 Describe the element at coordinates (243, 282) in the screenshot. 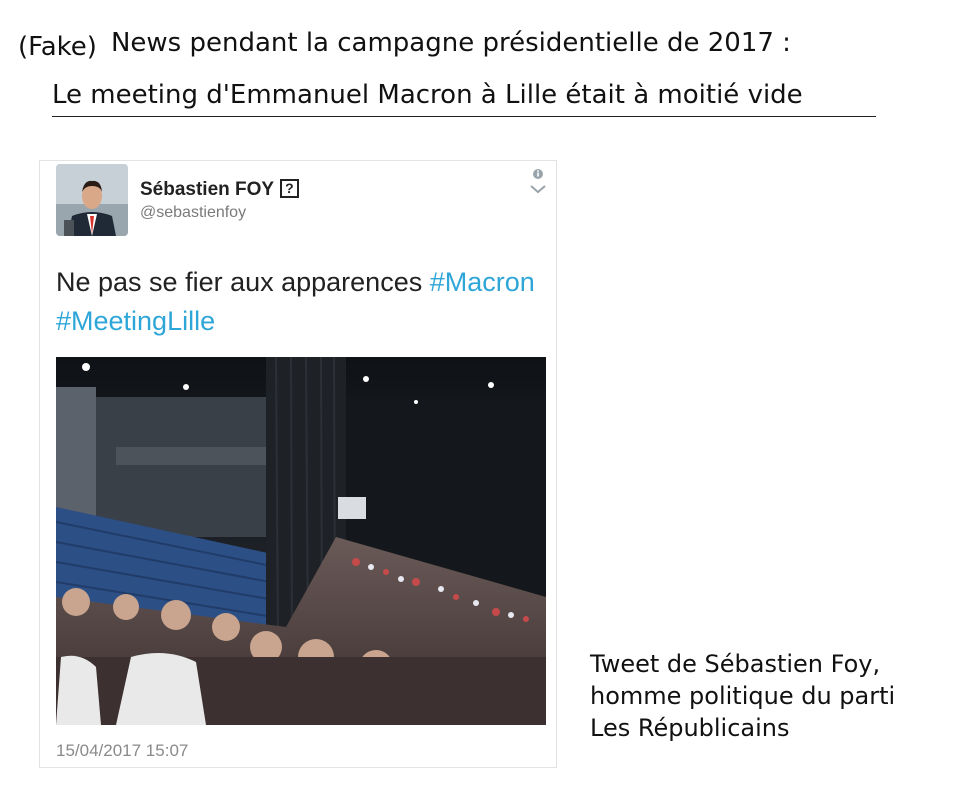

I see `tweet-text-plain: Ne pas se fier aux apparences` at that location.